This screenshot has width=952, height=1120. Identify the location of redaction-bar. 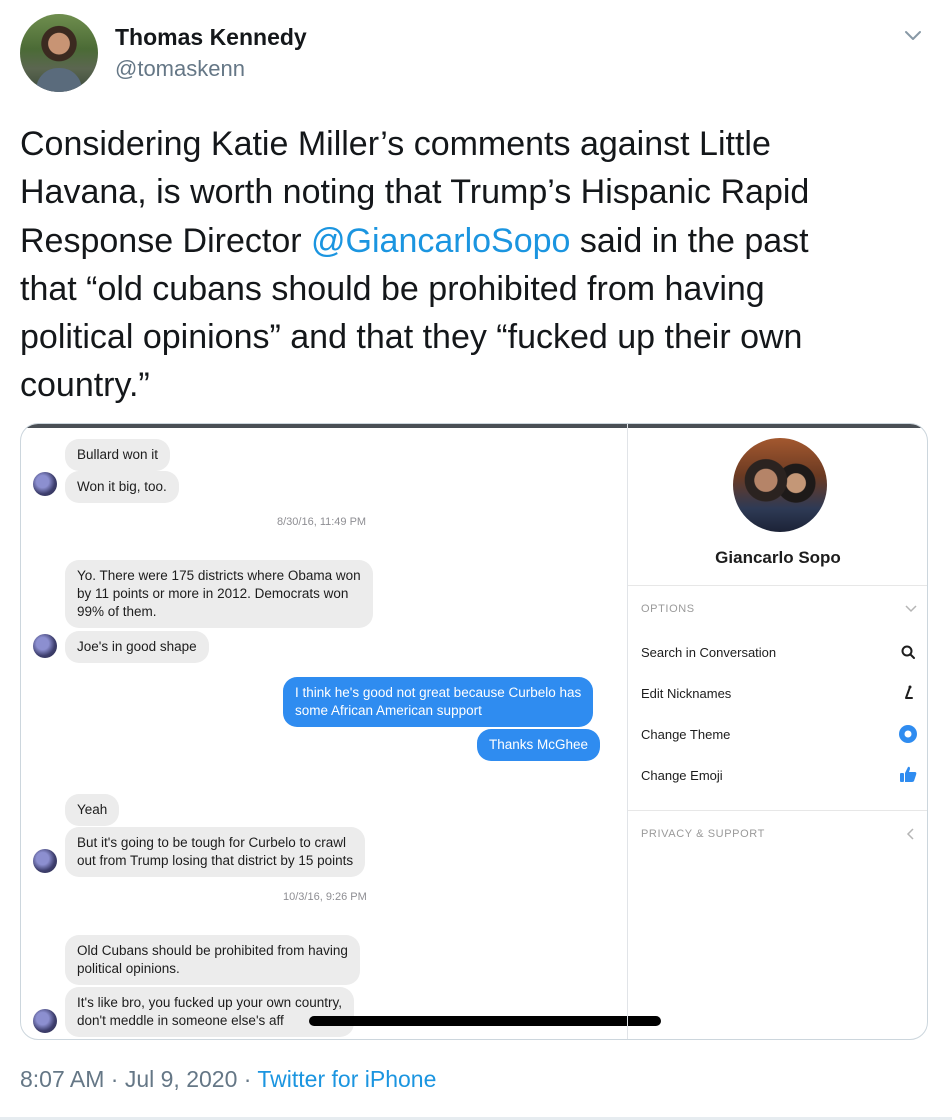
(485, 1021).